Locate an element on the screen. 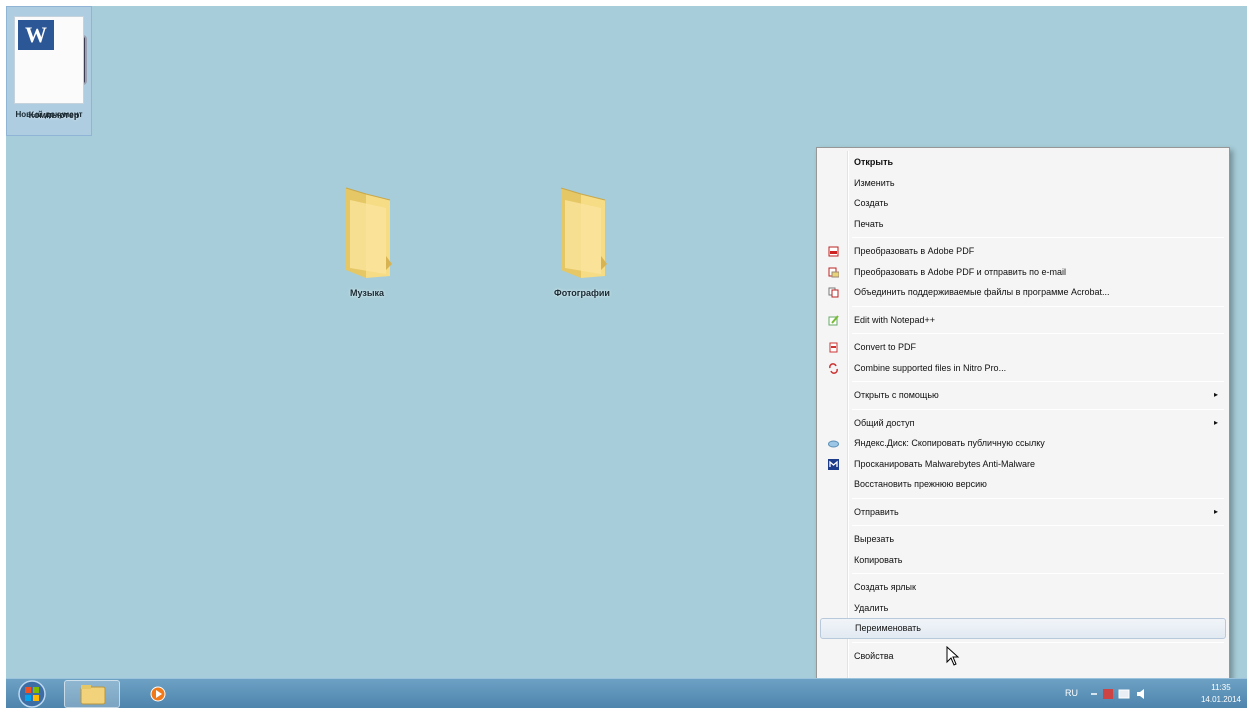 Image resolution: width=1253 pixels, height=714 pixels. menu-item-label: Копировать is located at coordinates (878, 559).